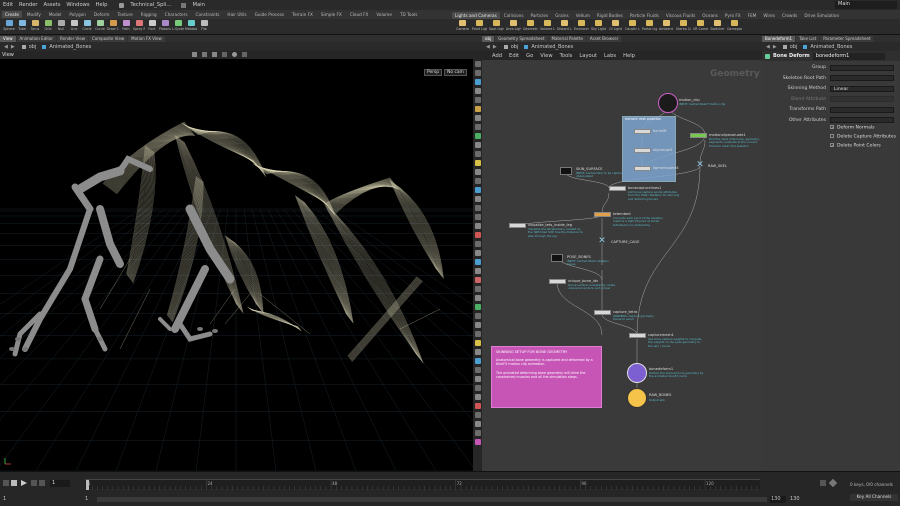 This screenshot has width=900, height=506. Describe the element at coordinates (165, 25) in the screenshot. I see `shelf-tool-12: Platonic Solids` at that location.